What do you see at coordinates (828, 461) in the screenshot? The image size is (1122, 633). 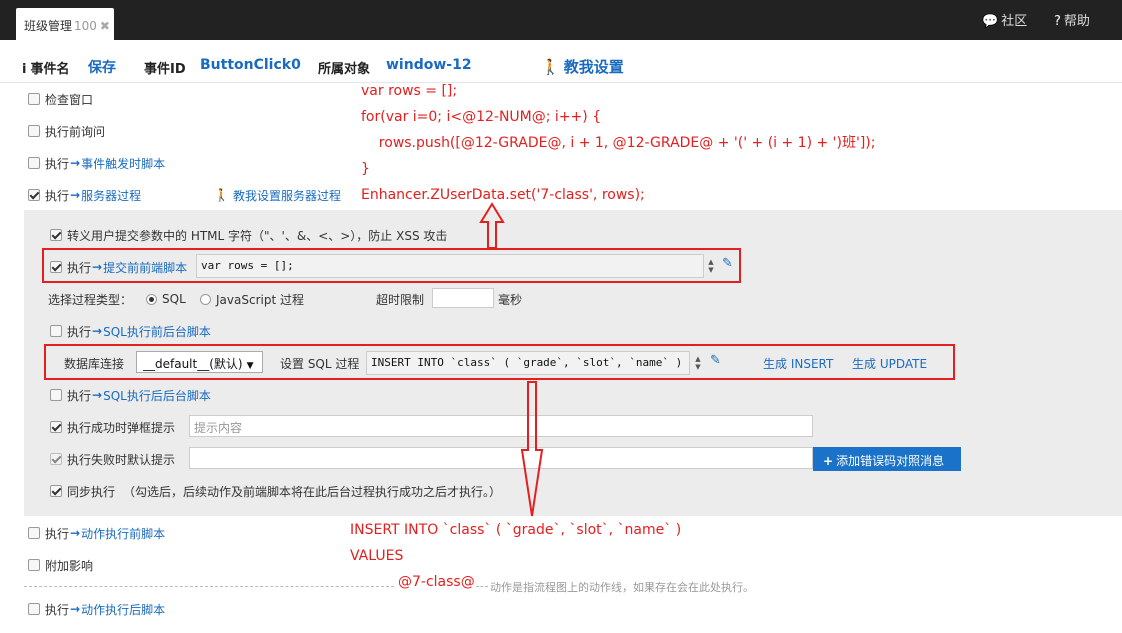 I see `plus-icon: +` at bounding box center [828, 461].